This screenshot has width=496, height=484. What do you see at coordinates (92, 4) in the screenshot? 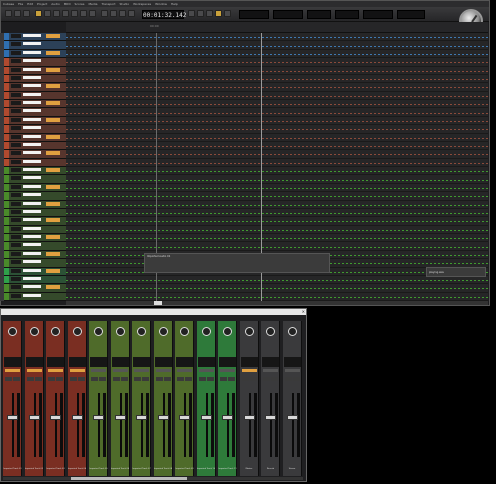
I see `menu-item: Media` at bounding box center [92, 4].